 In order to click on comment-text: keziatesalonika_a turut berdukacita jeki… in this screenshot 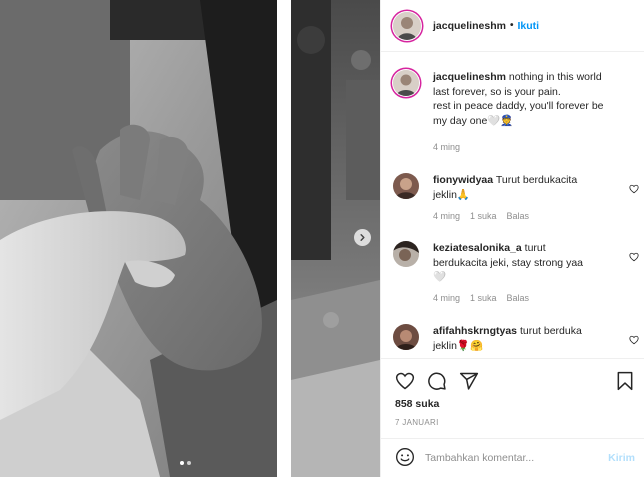, I will do `click(528, 263)`.